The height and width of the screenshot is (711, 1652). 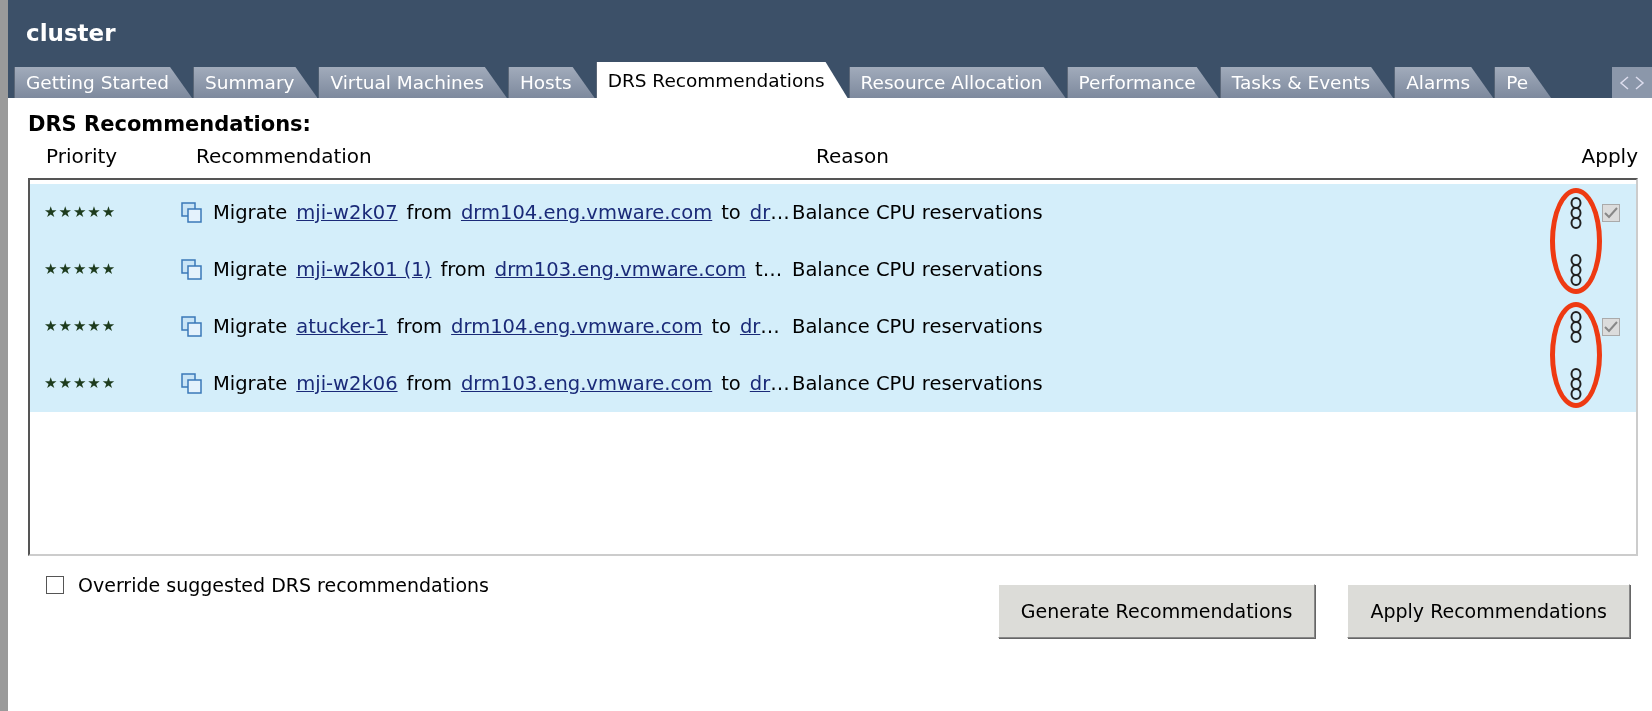 I want to click on action-button: Apply Recommendations, so click(x=1488, y=611).